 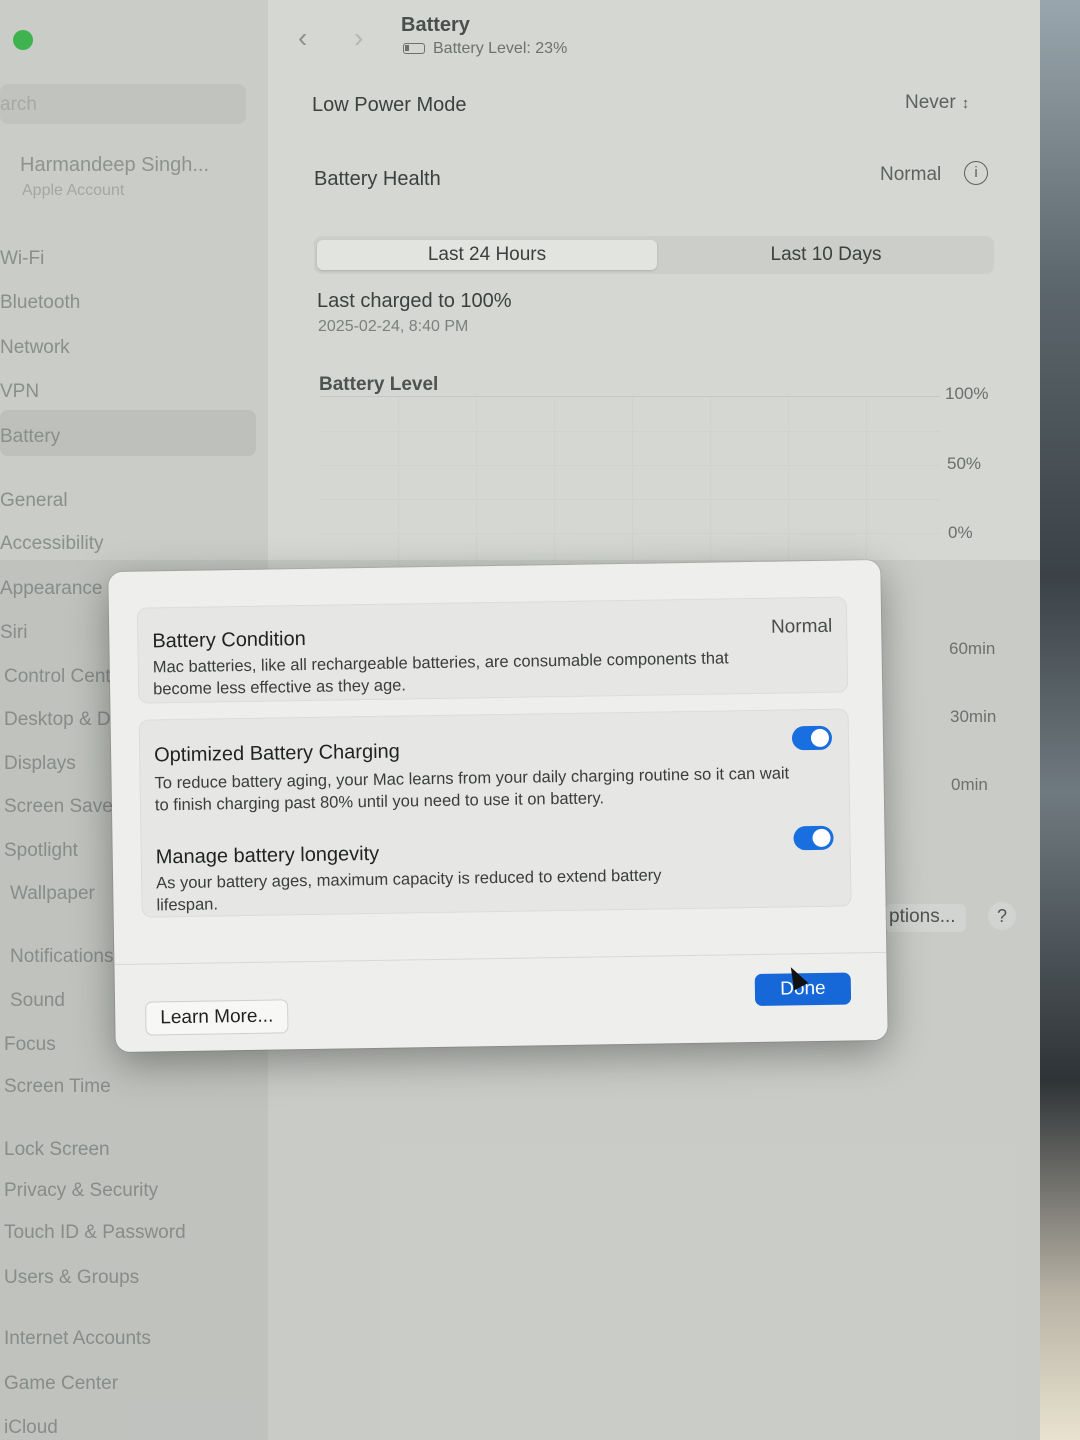 I want to click on battery-level-status: Battery Level: 23%, so click(x=485, y=49).